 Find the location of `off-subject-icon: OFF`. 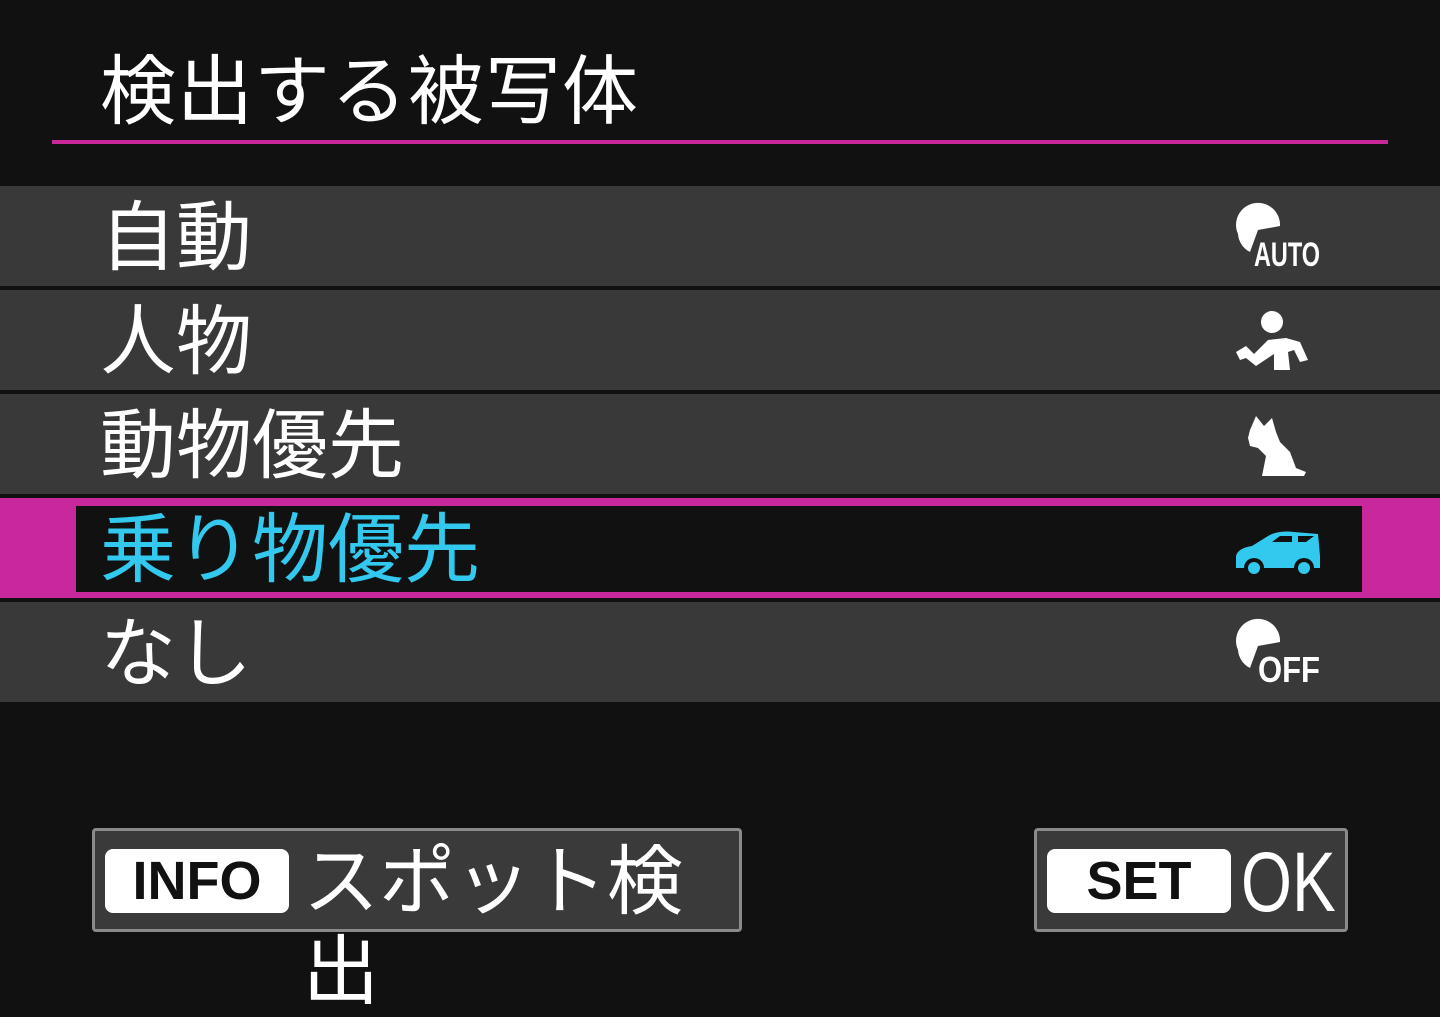

off-subject-icon: OFF is located at coordinates (1278, 652).